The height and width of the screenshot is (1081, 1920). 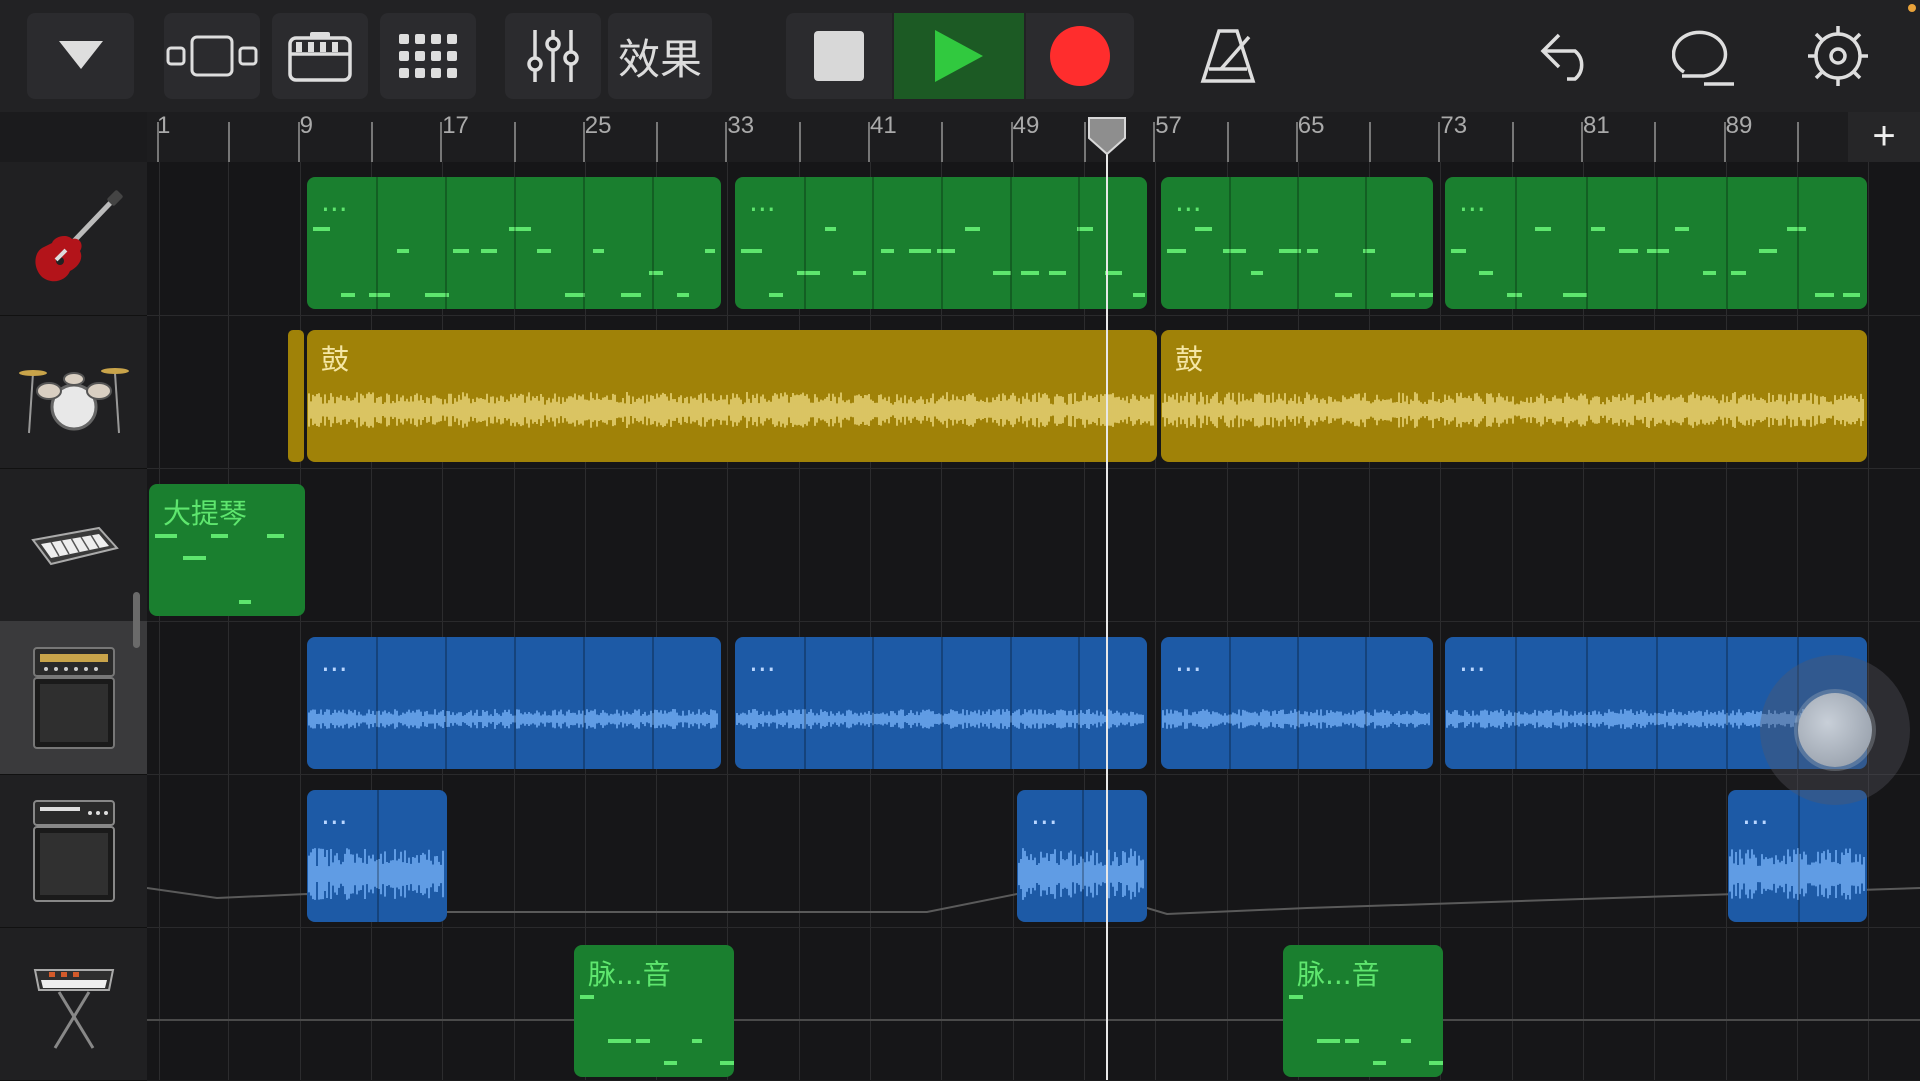 What do you see at coordinates (212, 56) in the screenshot?
I see `tracks-view-button` at bounding box center [212, 56].